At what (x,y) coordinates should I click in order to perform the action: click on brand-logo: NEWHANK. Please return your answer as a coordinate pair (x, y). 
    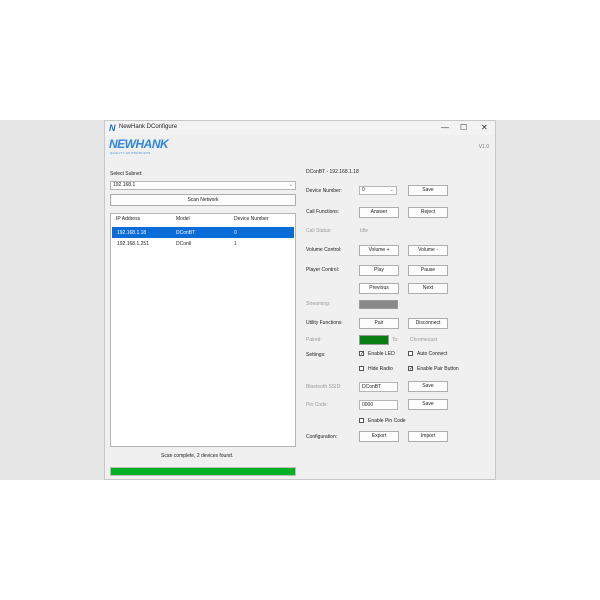
    Looking at the image, I should click on (139, 144).